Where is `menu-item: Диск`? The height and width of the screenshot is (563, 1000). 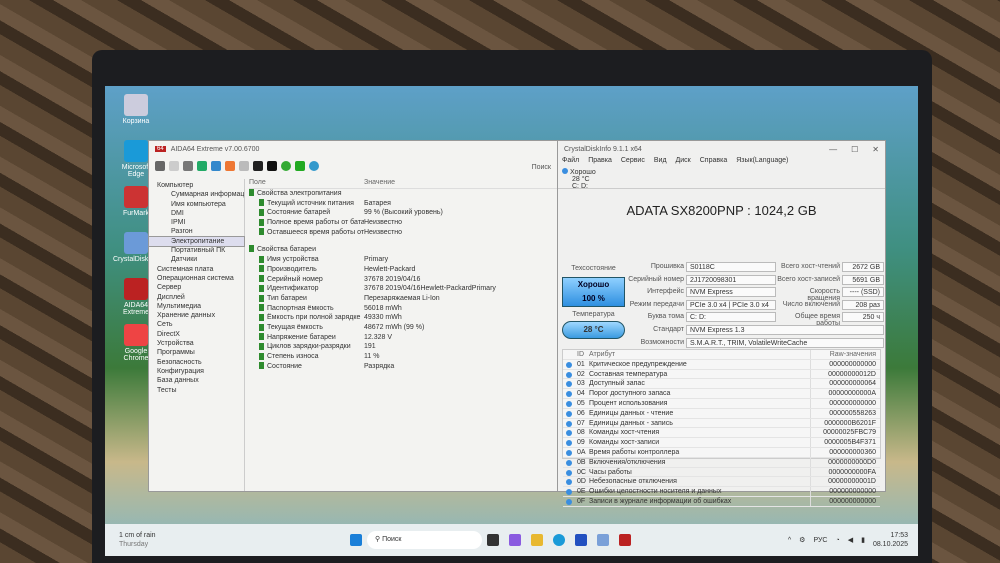
menu-item: Диск is located at coordinates (683, 162).